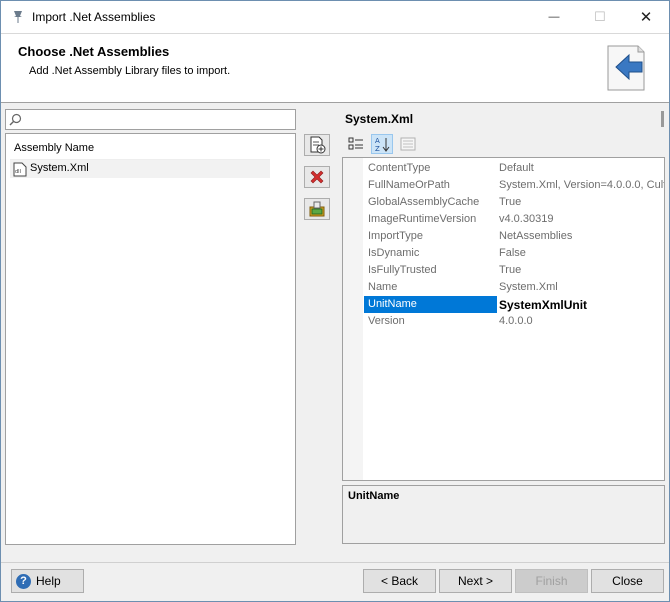  Describe the element at coordinates (394, 253) in the screenshot. I see `property-name: IsDynamic` at that location.